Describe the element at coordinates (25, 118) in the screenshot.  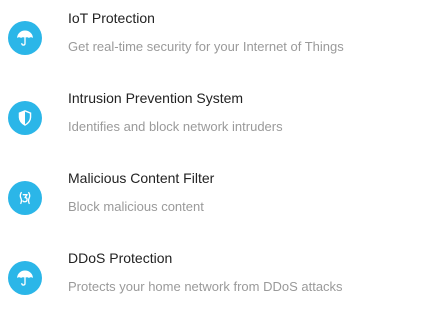
I see `shield-icon` at that location.